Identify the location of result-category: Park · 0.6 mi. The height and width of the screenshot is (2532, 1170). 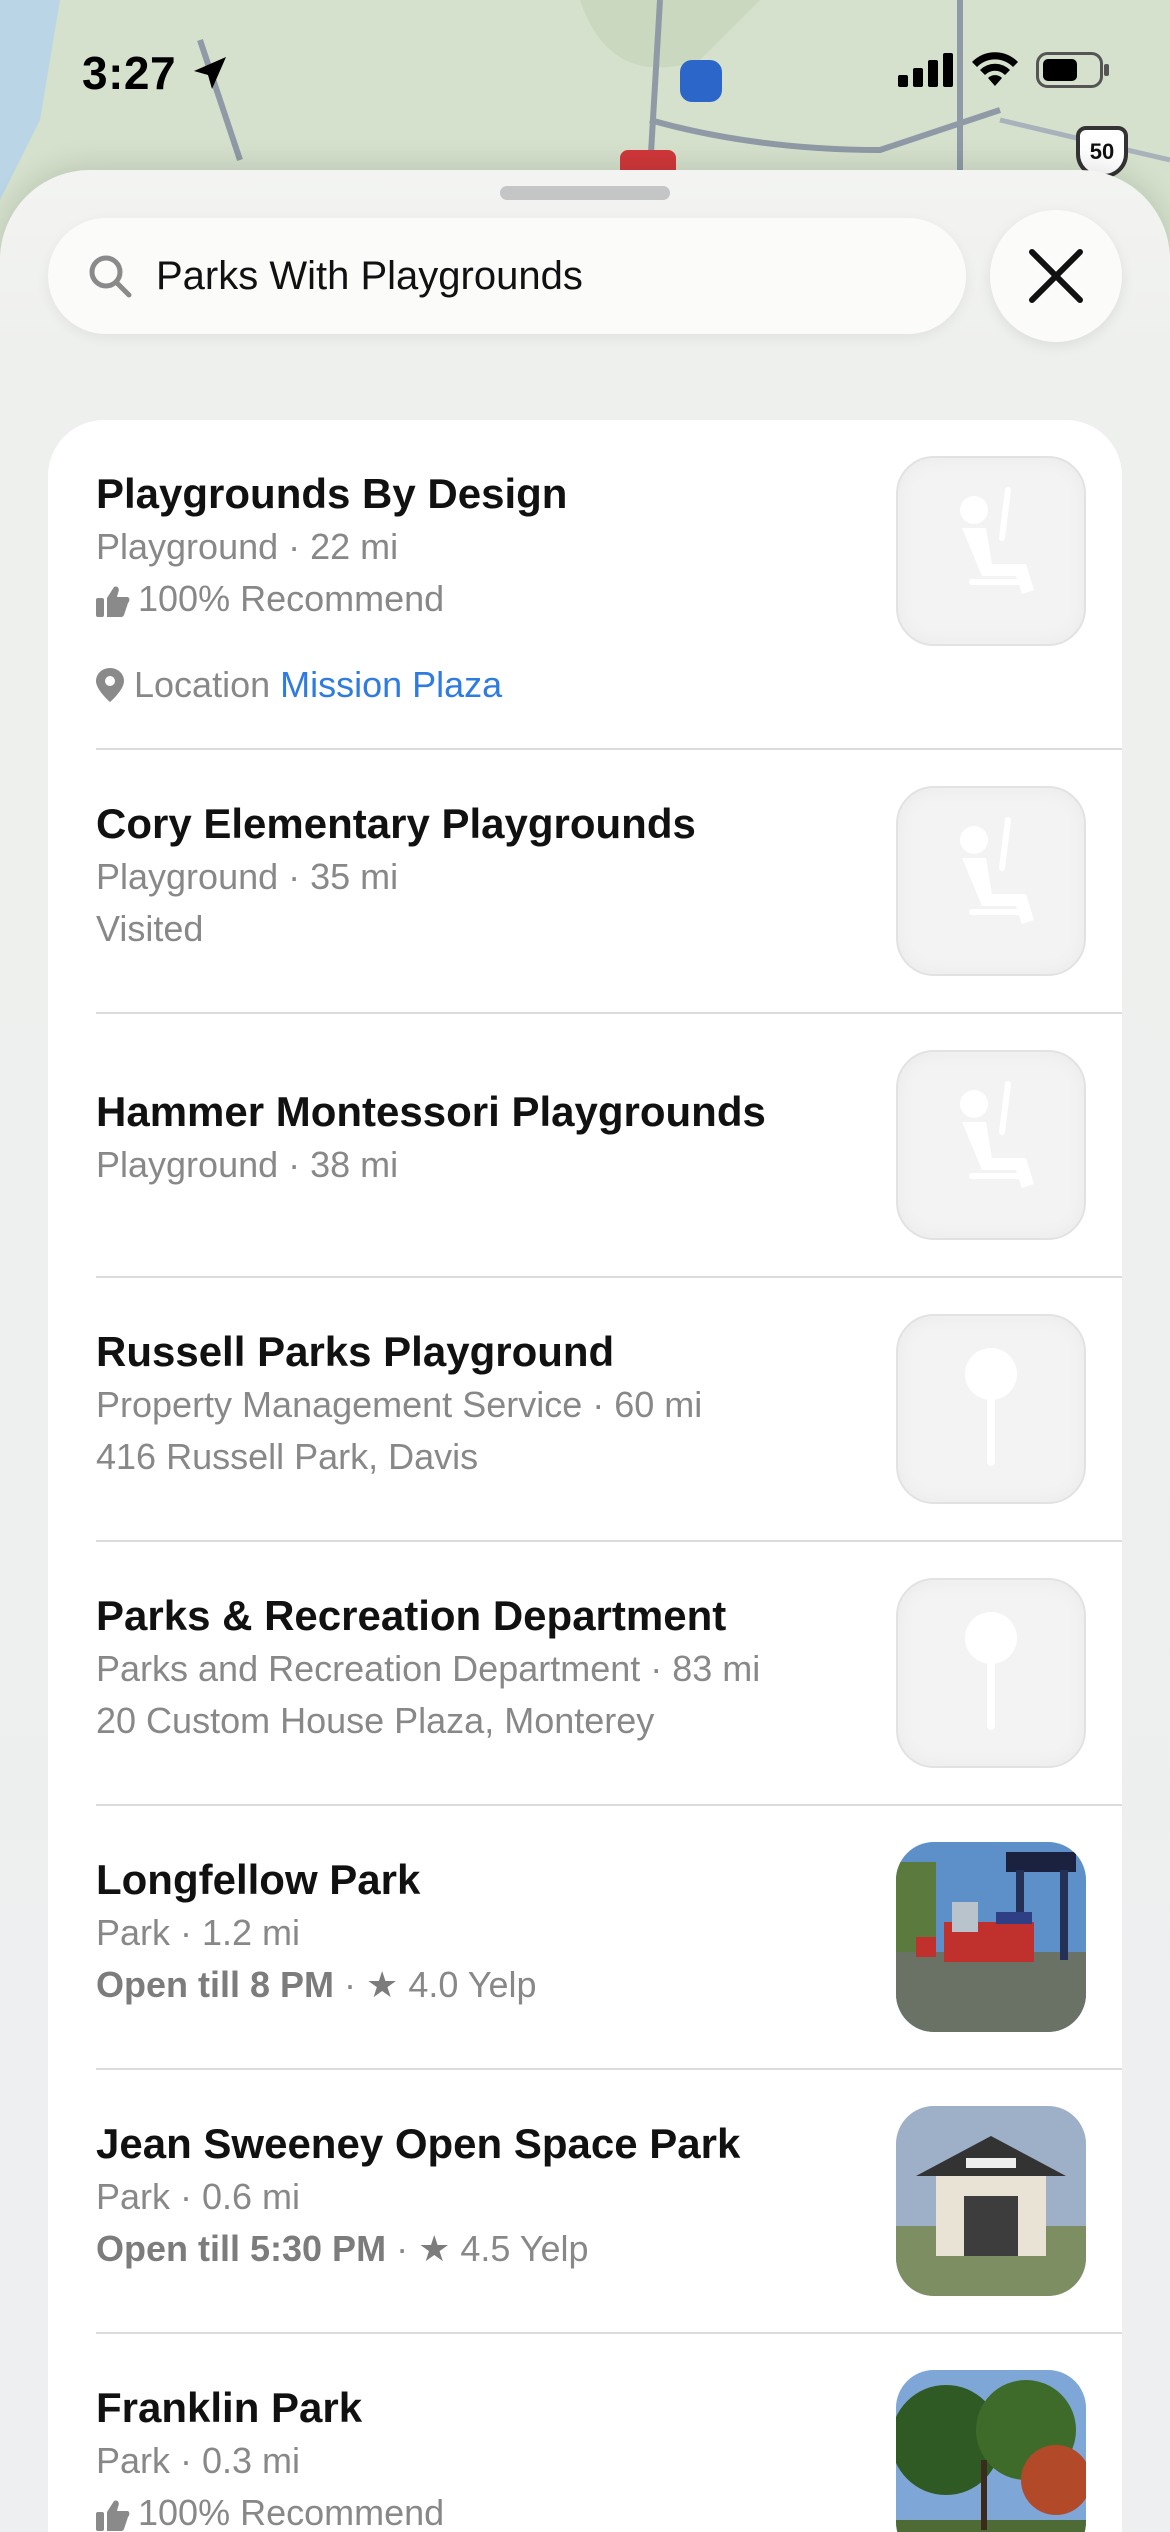
(198, 2196).